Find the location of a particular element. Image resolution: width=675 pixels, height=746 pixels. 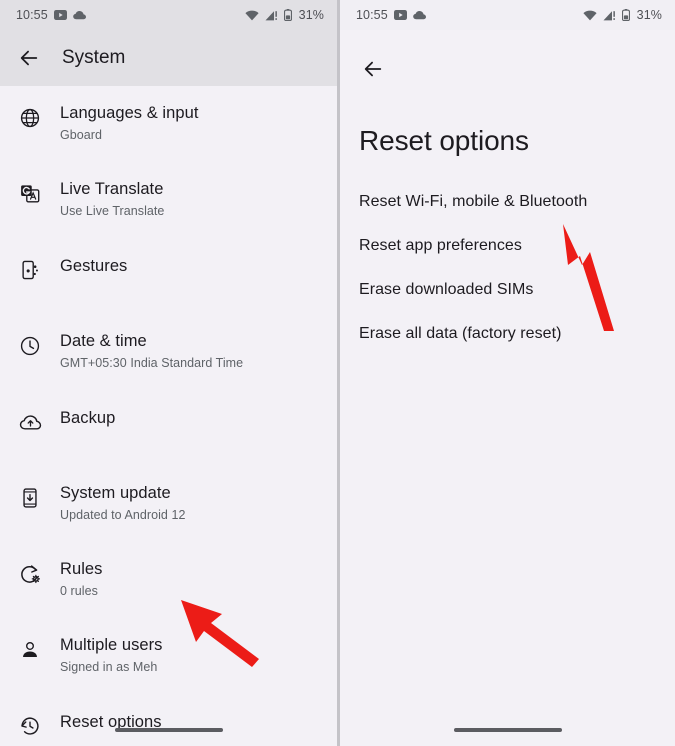

clock-icon is located at coordinates (30, 344).